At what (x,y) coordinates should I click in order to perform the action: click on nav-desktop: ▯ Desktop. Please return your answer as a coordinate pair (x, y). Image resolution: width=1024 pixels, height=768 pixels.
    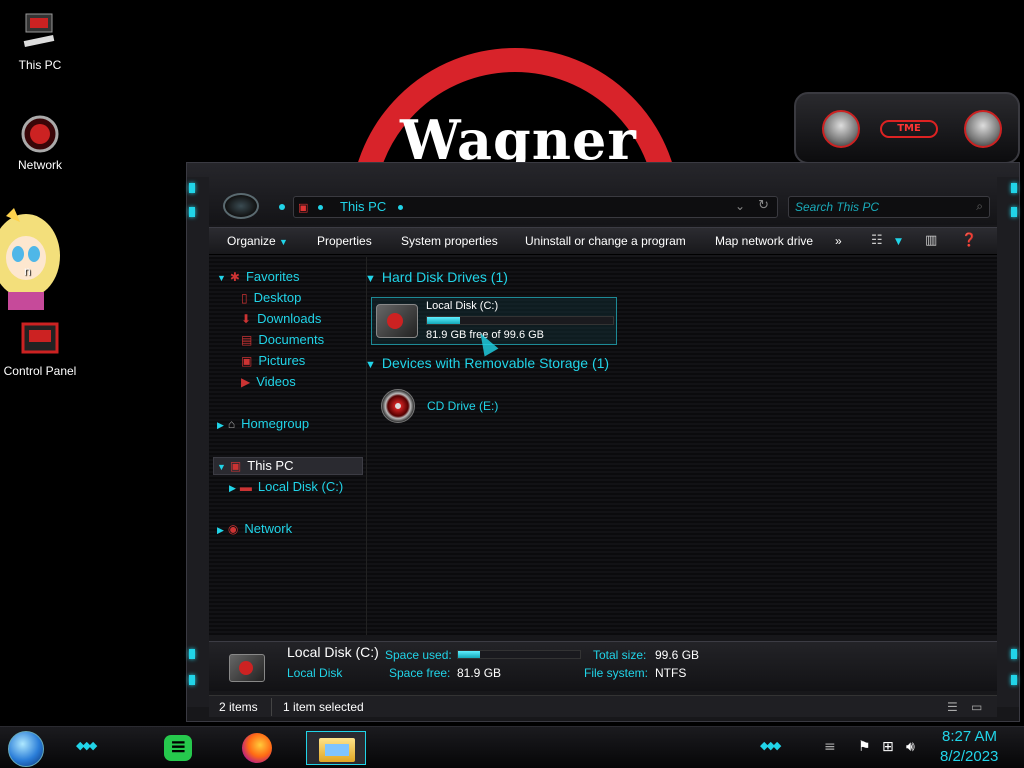
    Looking at the image, I should click on (271, 297).